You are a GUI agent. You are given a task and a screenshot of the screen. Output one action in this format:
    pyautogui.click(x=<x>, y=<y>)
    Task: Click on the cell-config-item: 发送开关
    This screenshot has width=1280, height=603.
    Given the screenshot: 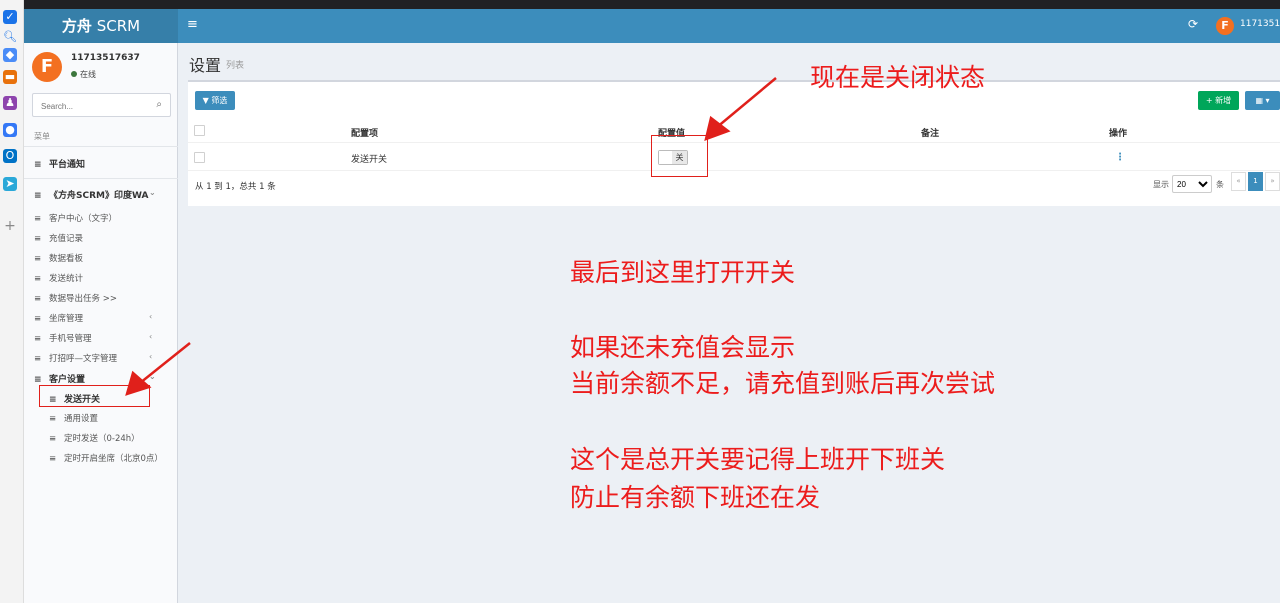 What is the action you would take?
    pyautogui.click(x=369, y=160)
    